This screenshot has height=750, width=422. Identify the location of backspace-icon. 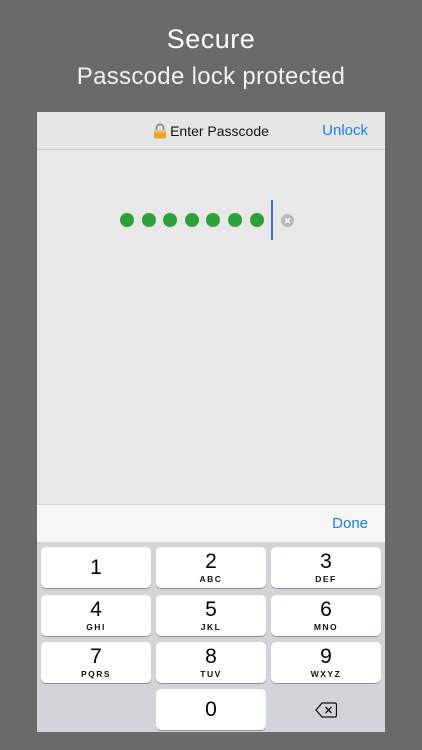
(326, 709).